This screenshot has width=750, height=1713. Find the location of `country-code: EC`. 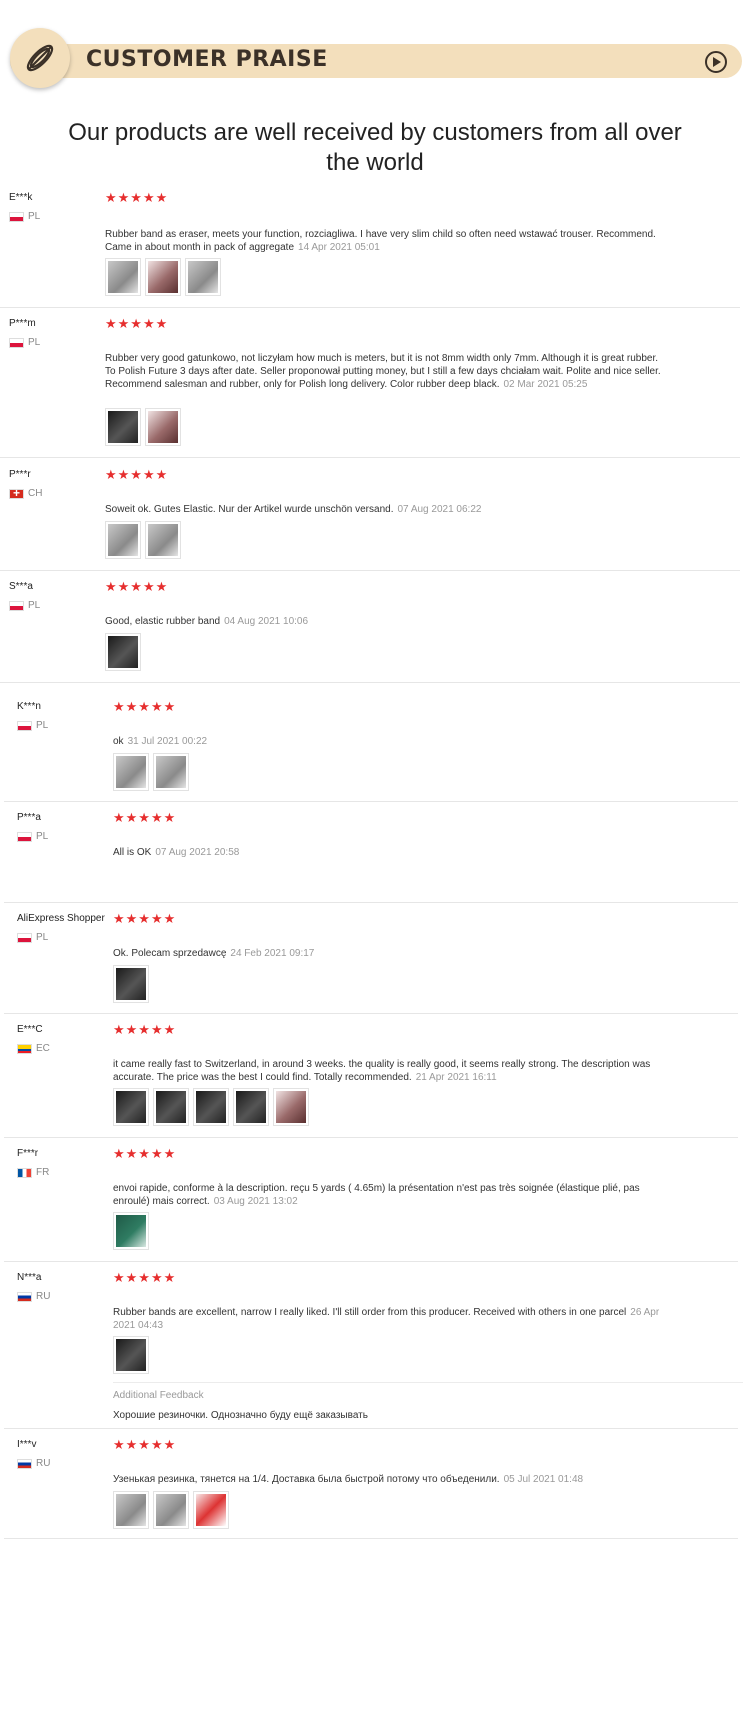

country-code: EC is located at coordinates (43, 1048).